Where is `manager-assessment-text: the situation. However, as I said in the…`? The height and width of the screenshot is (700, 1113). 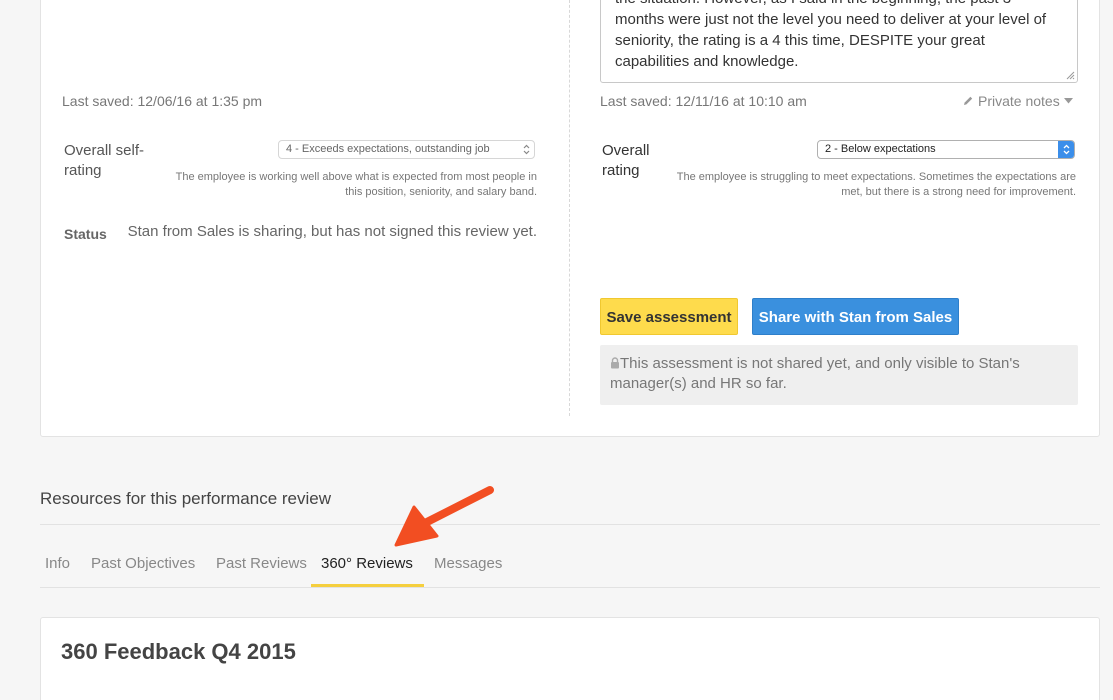
manager-assessment-text: the situation. However, as I said in the… is located at coordinates (831, 35).